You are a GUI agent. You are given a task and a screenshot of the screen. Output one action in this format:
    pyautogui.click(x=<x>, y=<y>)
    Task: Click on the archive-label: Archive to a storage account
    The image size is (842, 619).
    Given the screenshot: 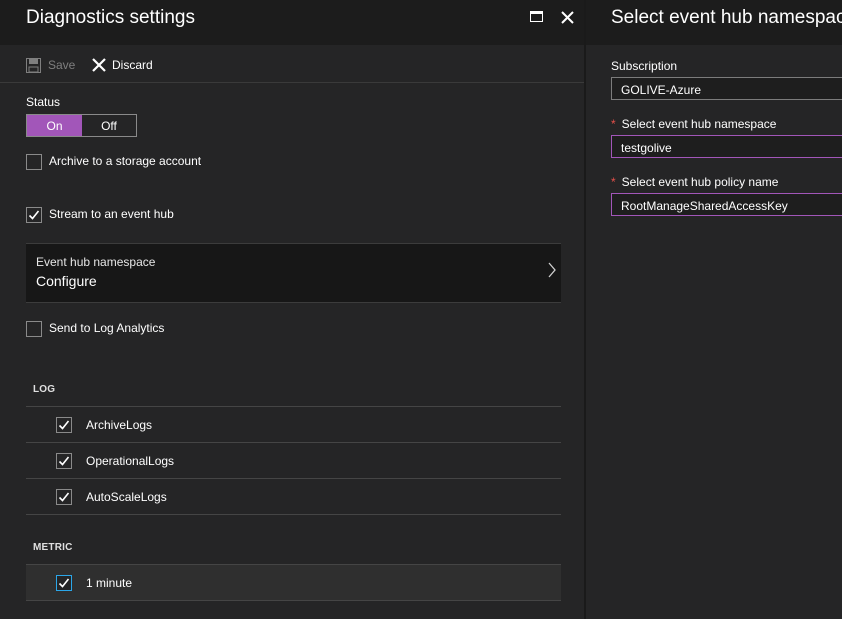 What is the action you would take?
    pyautogui.click(x=125, y=161)
    